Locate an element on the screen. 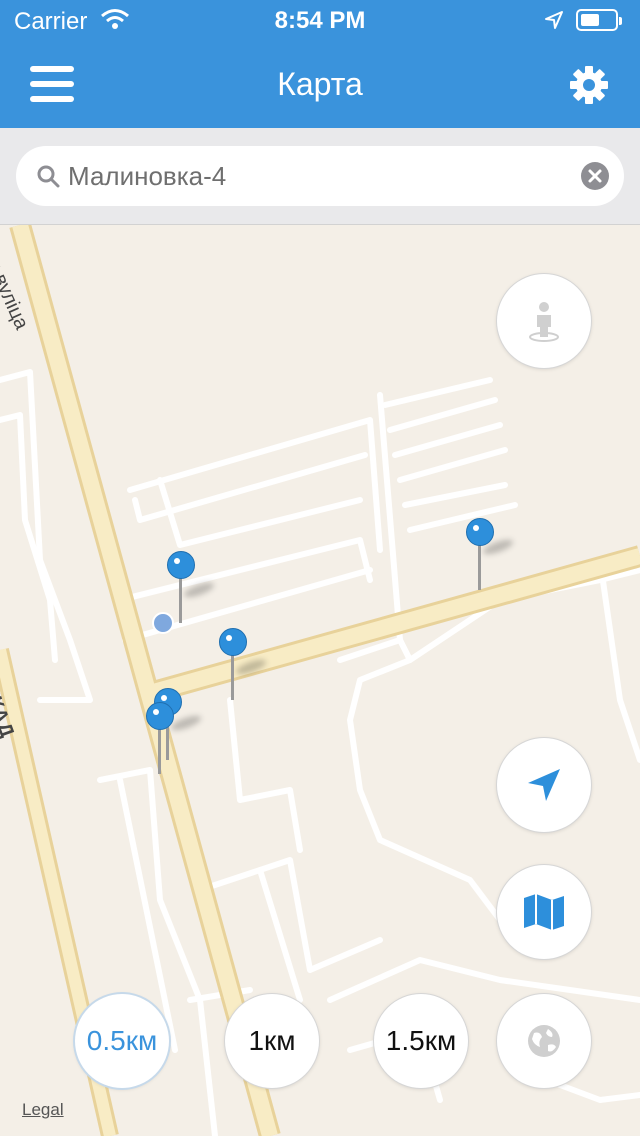 Image resolution: width=640 pixels, height=1136 pixels. map-icon is located at coordinates (544, 912).